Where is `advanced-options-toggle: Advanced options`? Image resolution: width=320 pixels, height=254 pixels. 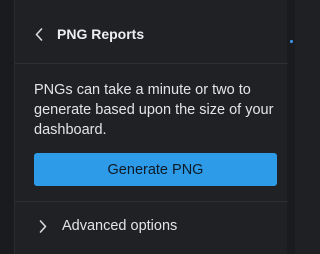 advanced-options-toggle: Advanced options is located at coordinates (105, 226).